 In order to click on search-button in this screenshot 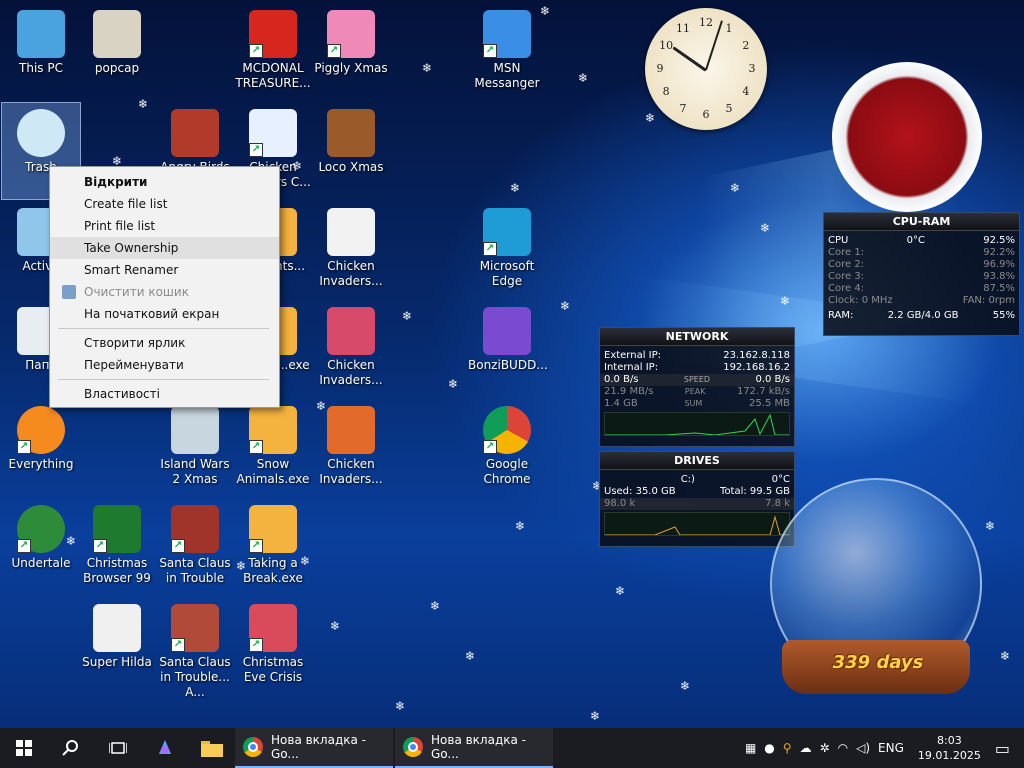, I will do `click(70, 748)`.